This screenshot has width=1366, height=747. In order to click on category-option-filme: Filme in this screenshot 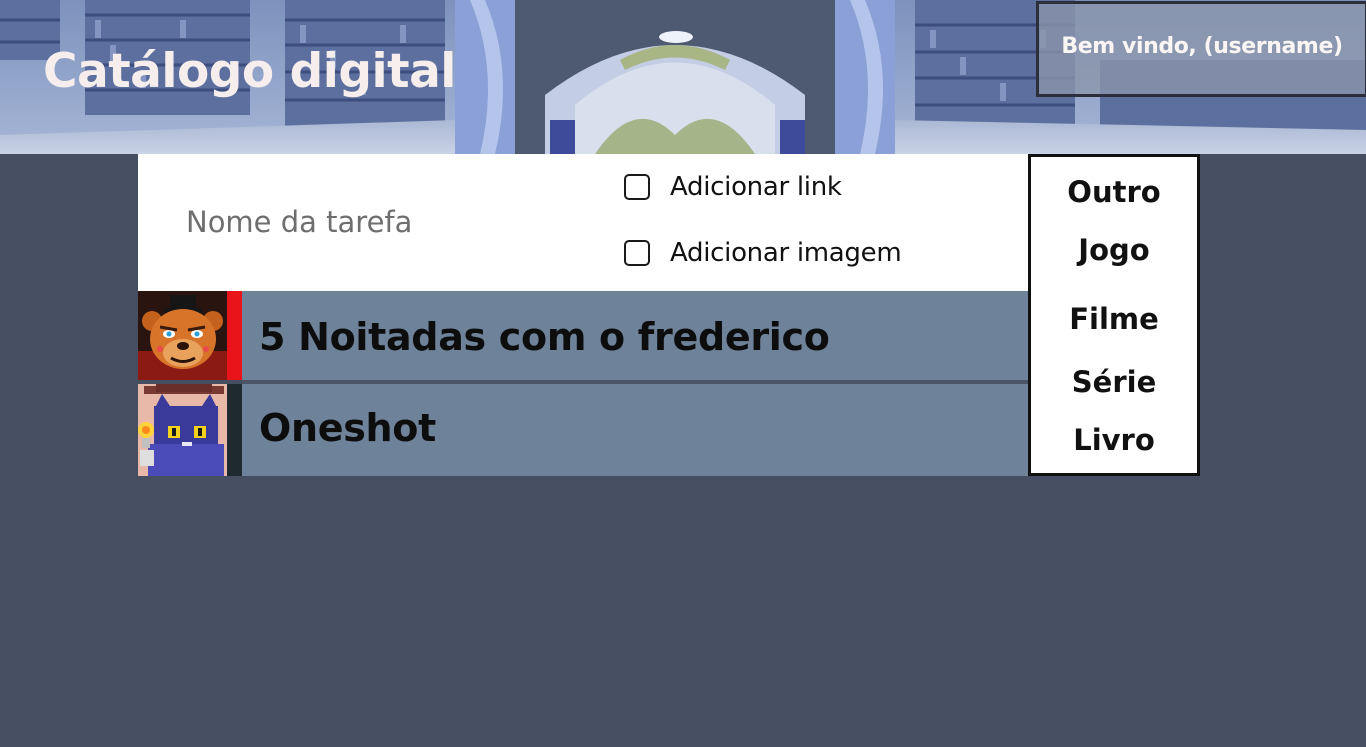, I will do `click(1114, 319)`.